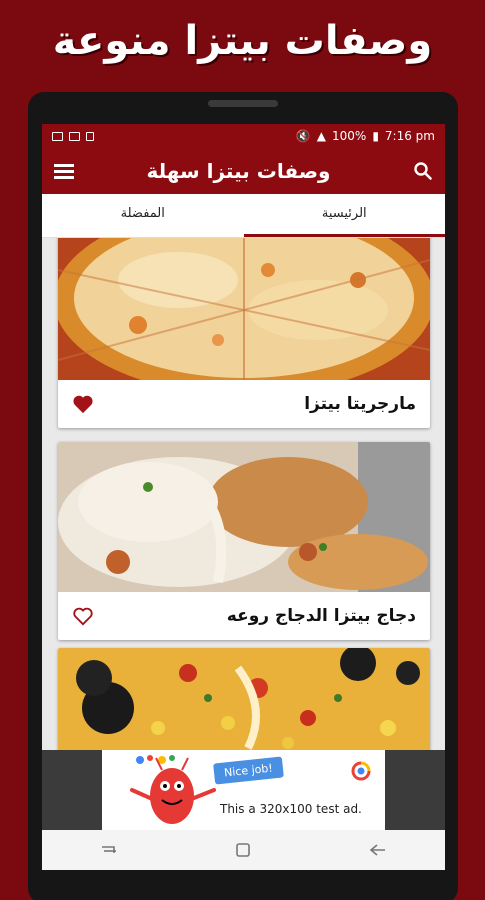  Describe the element at coordinates (242, 41) in the screenshot. I see `banner-title: وصفات بيتزا منوعة` at that location.